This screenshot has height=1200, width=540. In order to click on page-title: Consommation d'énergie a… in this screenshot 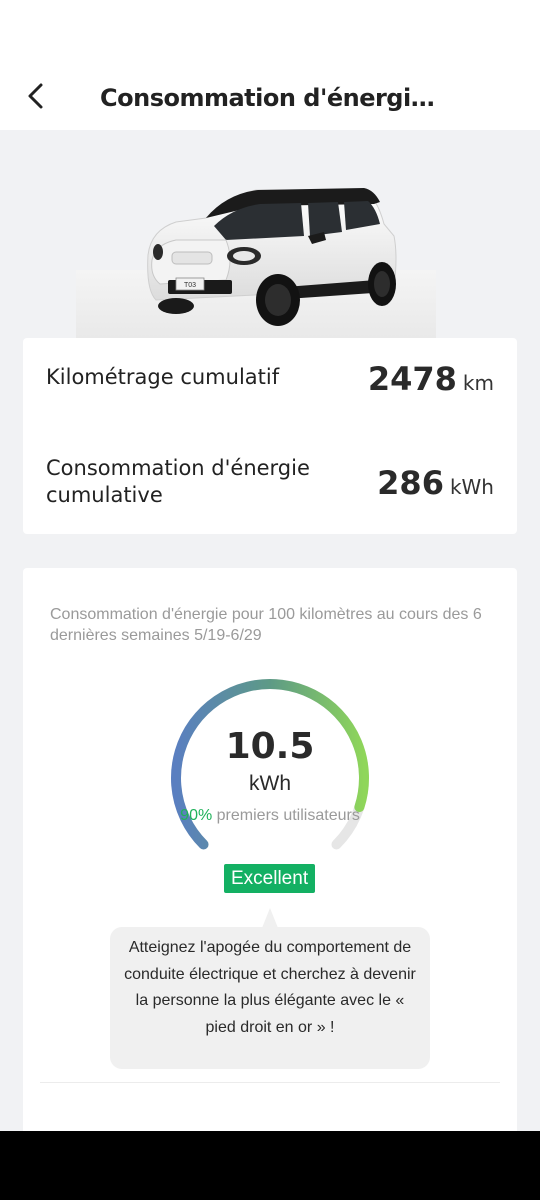, I will do `click(270, 98)`.